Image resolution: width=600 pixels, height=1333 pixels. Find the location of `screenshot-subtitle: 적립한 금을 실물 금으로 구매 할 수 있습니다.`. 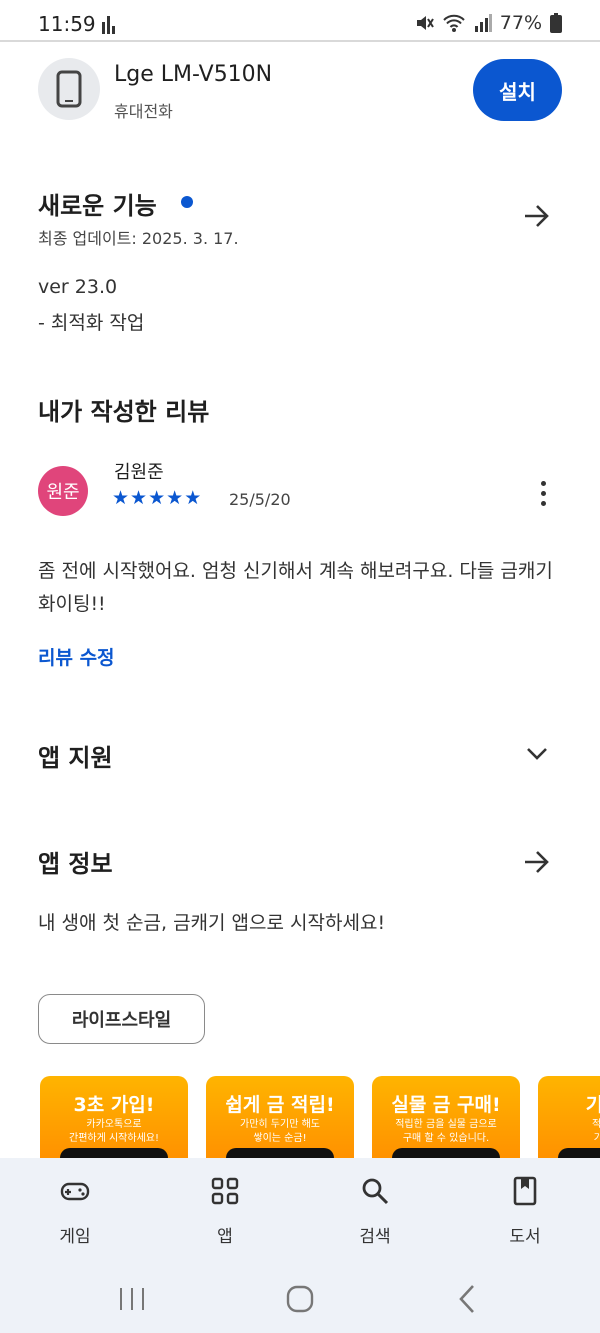

screenshot-subtitle: 적립한 금을 실물 금으로 구매 할 수 있습니다. is located at coordinates (446, 1132).